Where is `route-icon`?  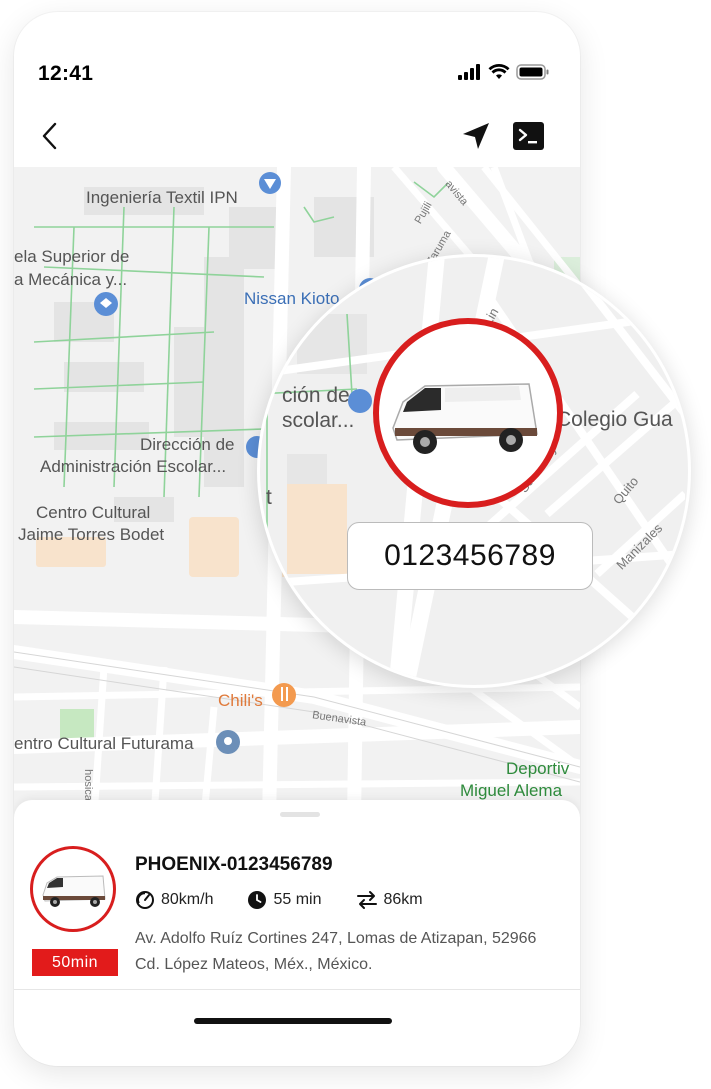 route-icon is located at coordinates (366, 900).